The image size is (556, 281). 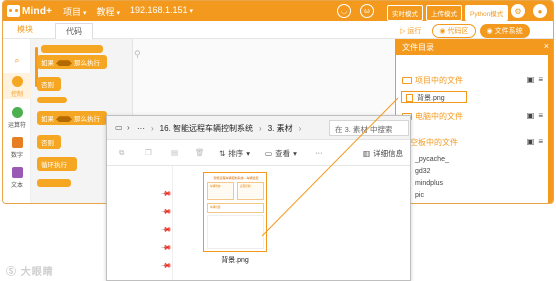 I want to click on image-thumbnail: 智能远程车辆控制系统—车辆监控 车辆状态: 远程控制: 车辆位置:, so click(x=235, y=212).